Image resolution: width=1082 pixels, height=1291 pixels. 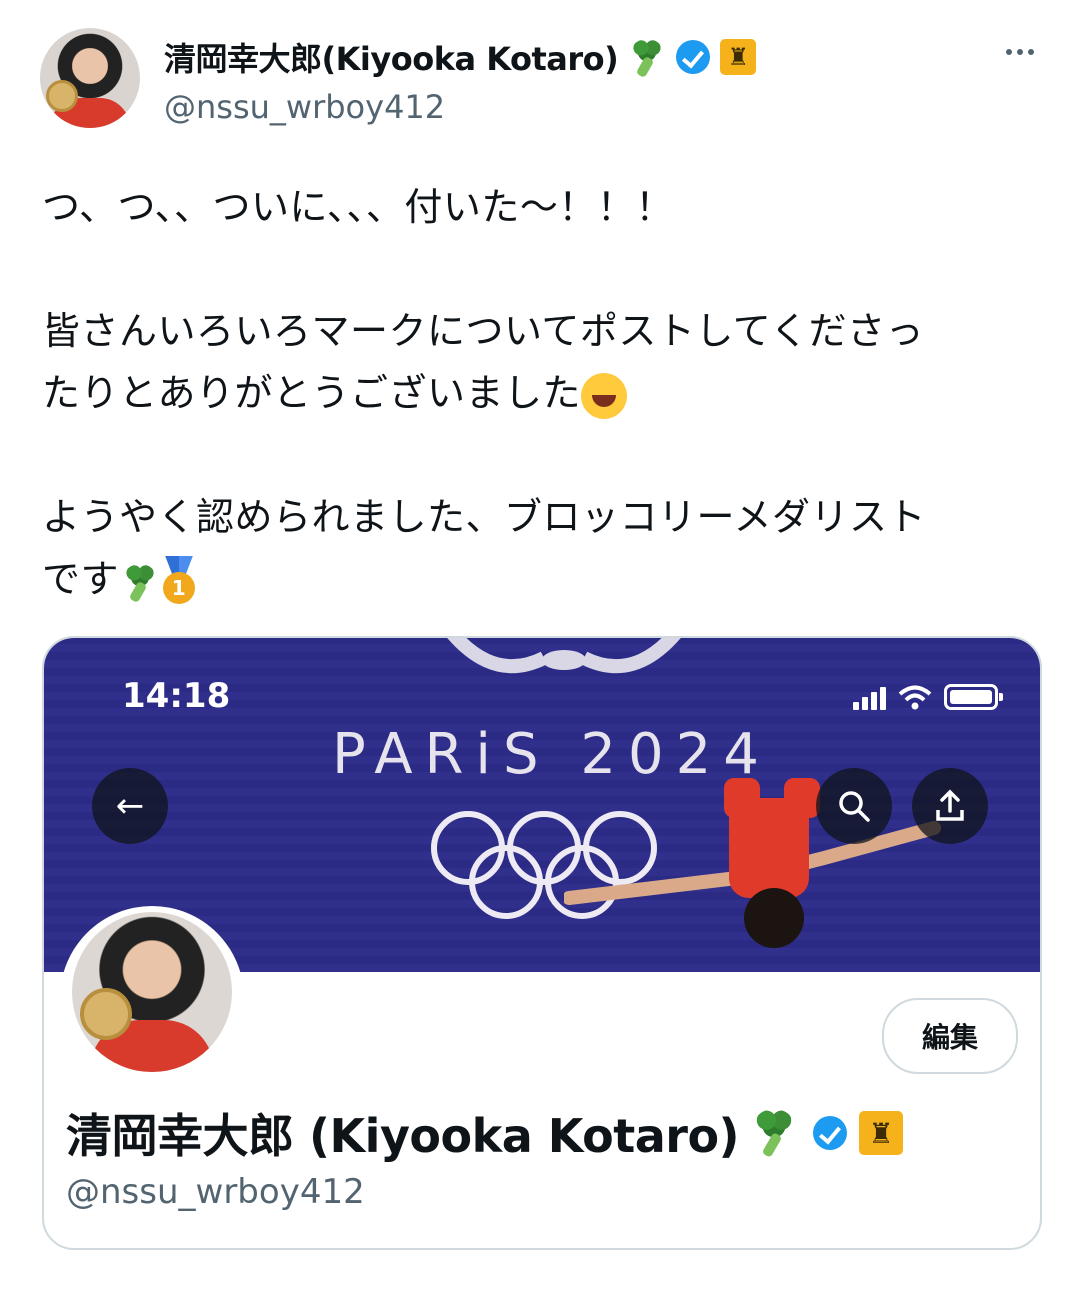 I want to click on more-icon, so click(x=1020, y=52).